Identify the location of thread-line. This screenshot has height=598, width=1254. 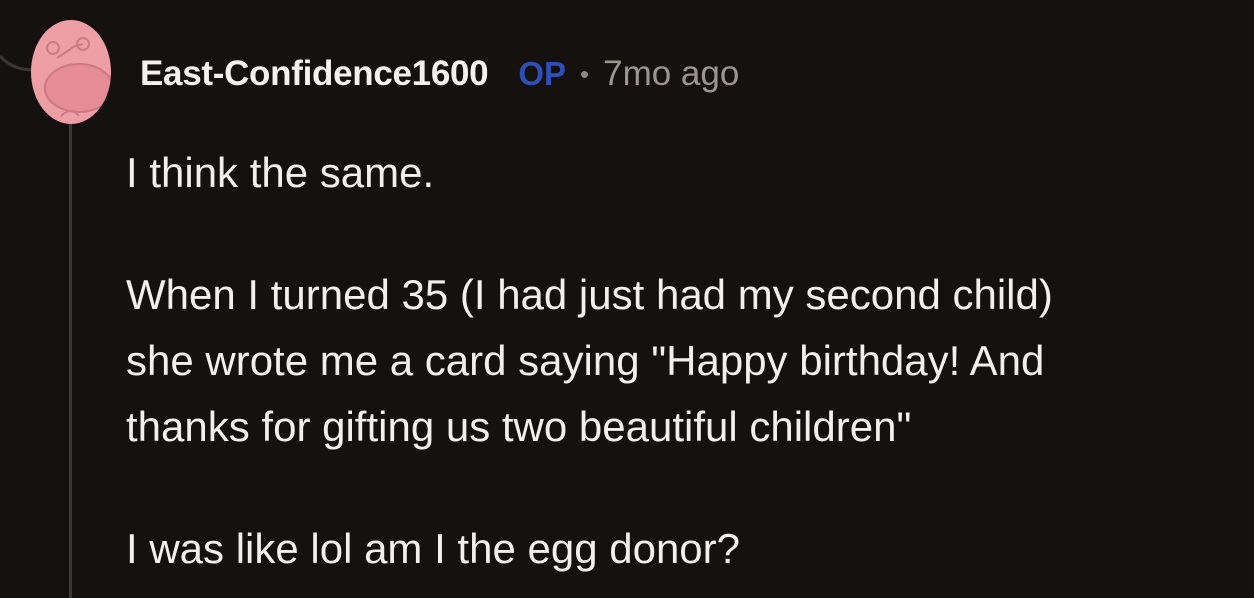
(70, 360).